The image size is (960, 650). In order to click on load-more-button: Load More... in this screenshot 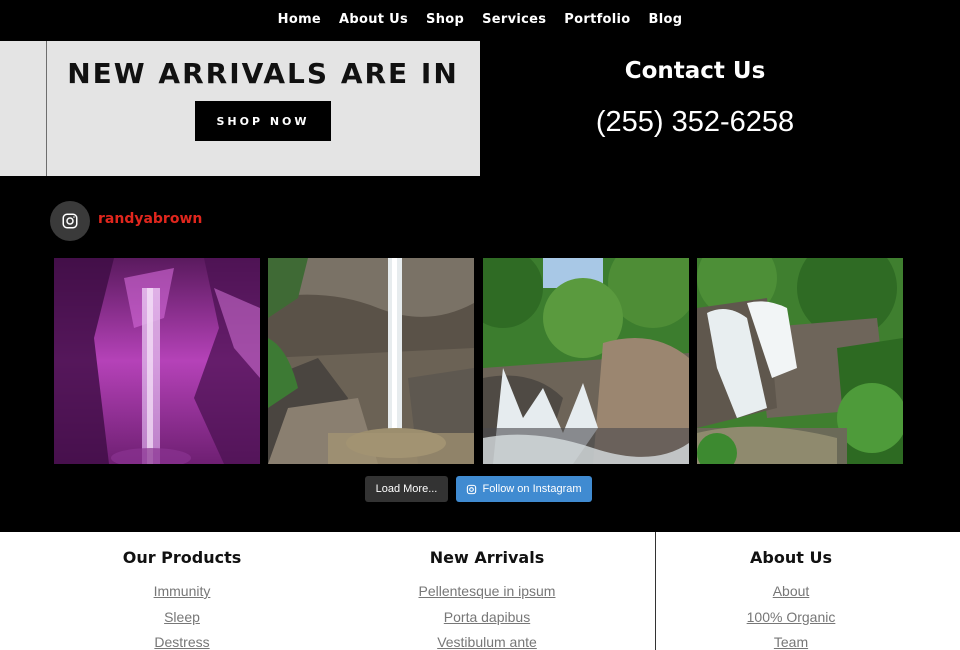, I will do `click(406, 489)`.